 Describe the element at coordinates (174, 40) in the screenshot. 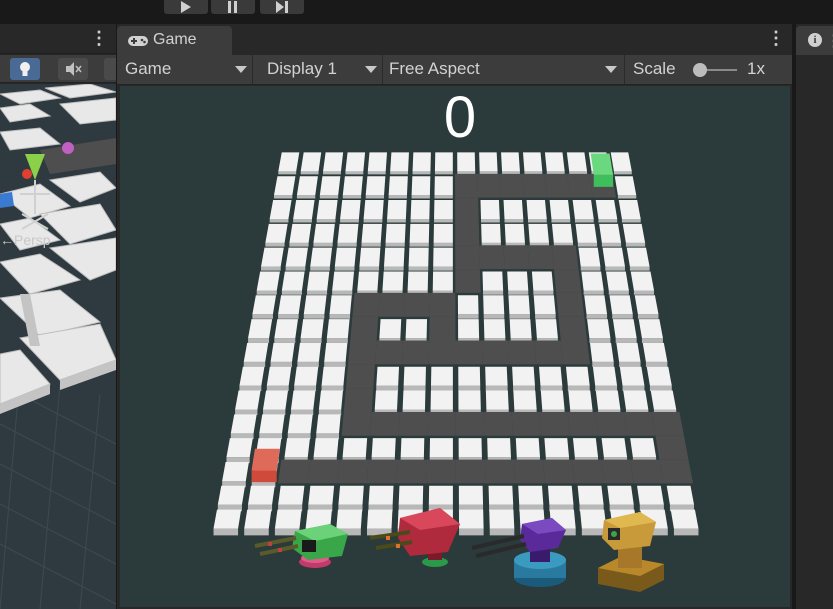

I see `tab-game: Game` at that location.